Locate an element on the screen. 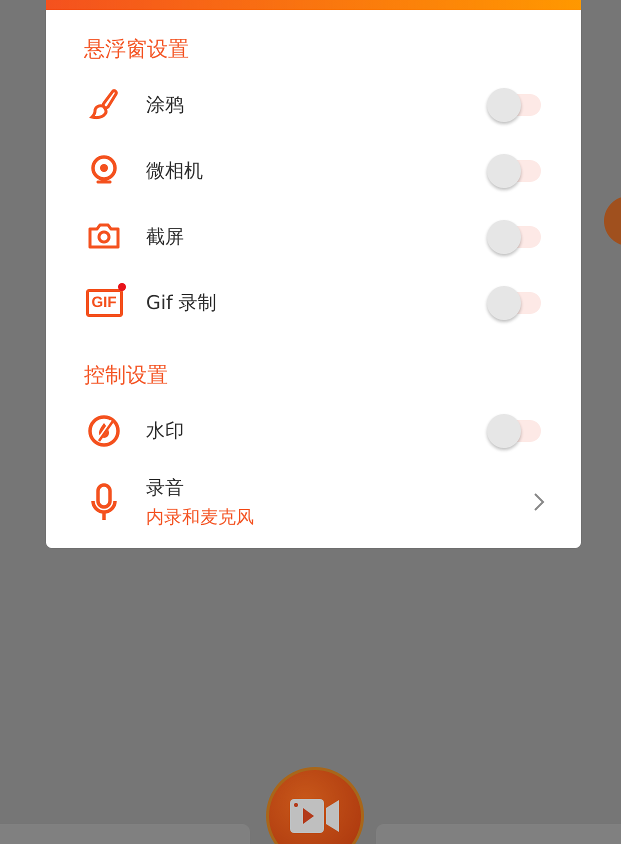 Image resolution: width=621 pixels, height=844 pixels. setting-label: 水印 is located at coordinates (165, 431).